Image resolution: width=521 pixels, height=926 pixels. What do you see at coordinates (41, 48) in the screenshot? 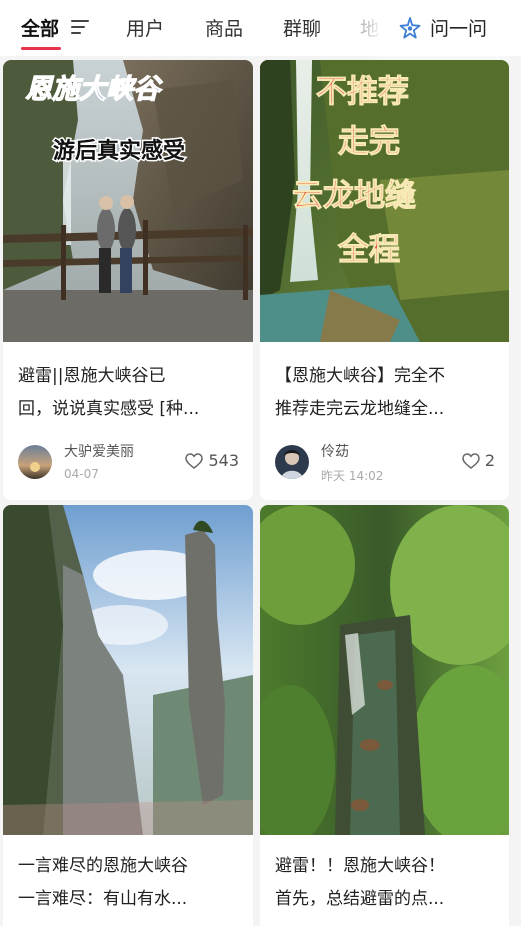
I see `active-tab-indicator` at bounding box center [41, 48].